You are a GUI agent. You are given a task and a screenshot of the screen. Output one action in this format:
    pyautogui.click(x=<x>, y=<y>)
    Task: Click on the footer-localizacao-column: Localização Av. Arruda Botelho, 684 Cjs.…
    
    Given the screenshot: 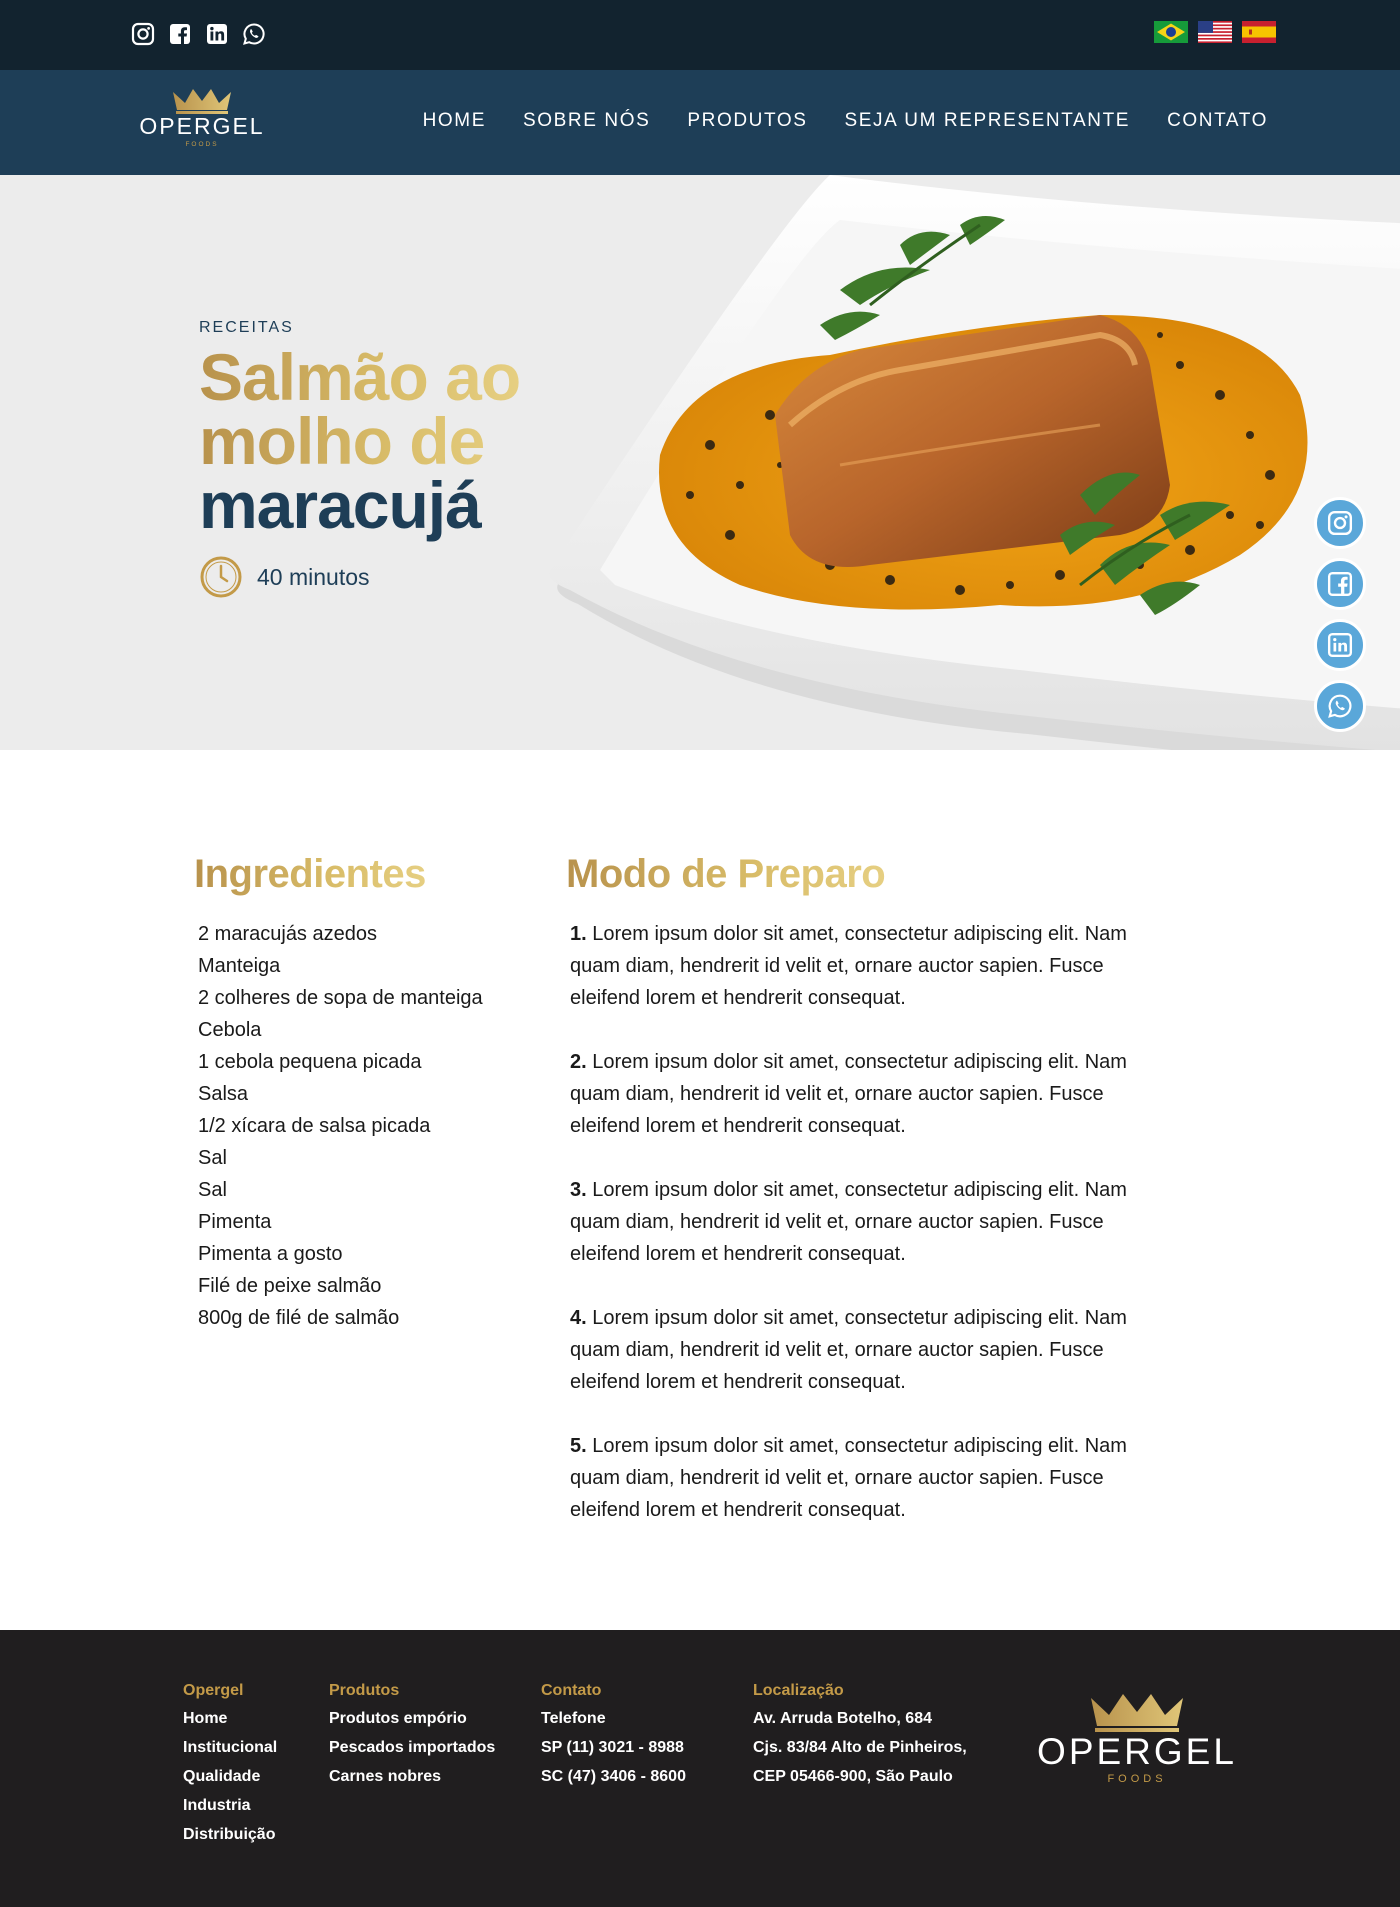 What is the action you would take?
    pyautogui.click(x=860, y=1736)
    